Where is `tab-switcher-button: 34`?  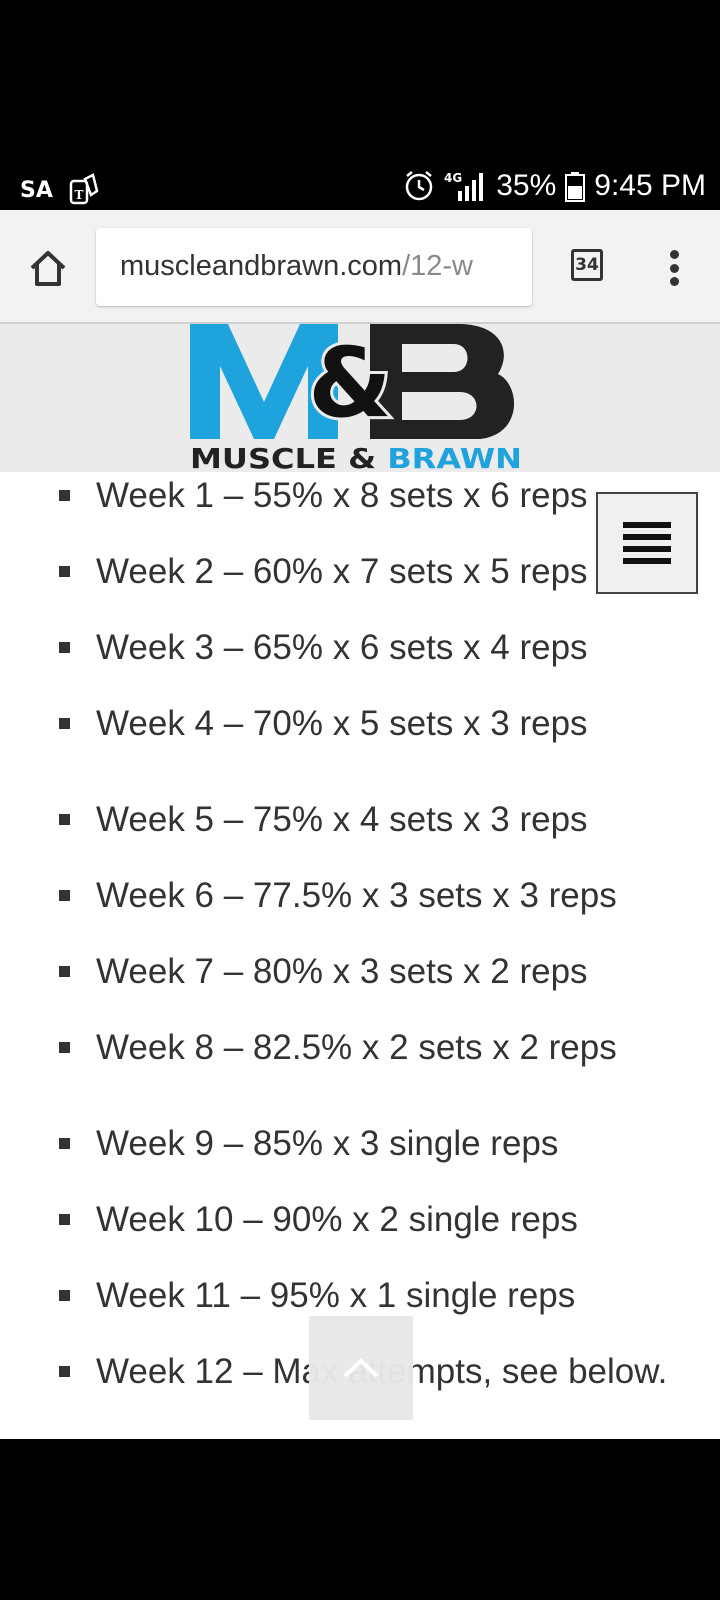 tab-switcher-button: 34 is located at coordinates (587, 265).